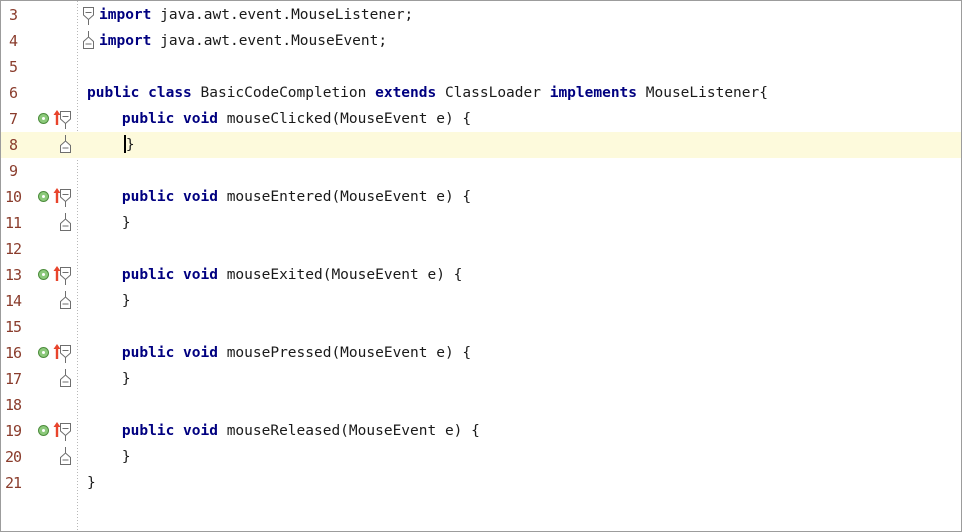  Describe the element at coordinates (13, 301) in the screenshot. I see `line-number: 14` at that location.